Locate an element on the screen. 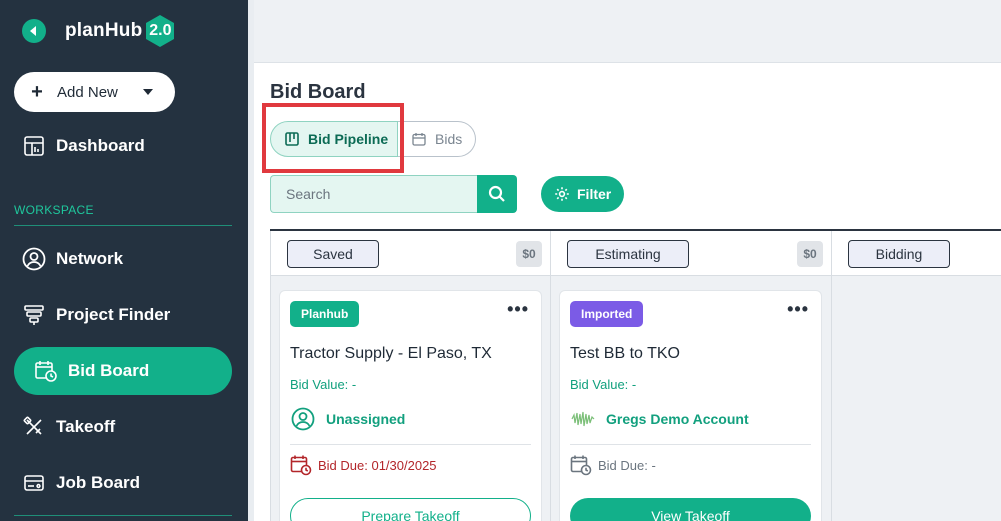  sidebar-edge is located at coordinates (251, 260).